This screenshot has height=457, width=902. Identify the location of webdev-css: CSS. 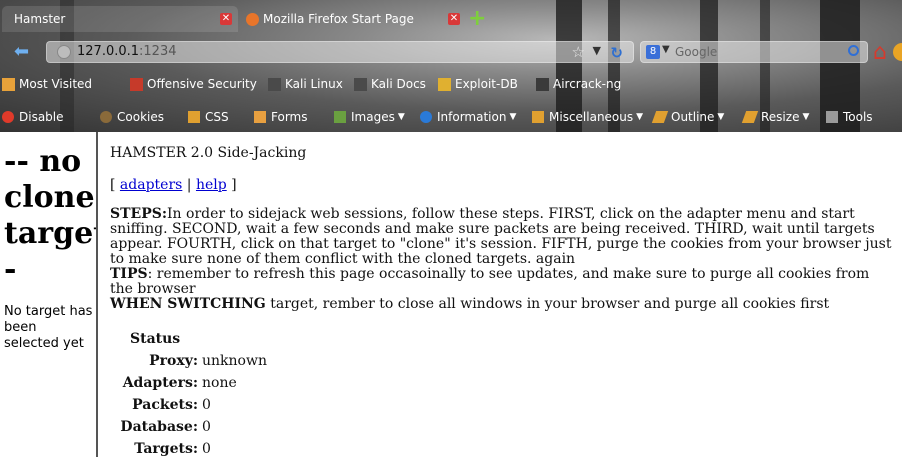
(208, 117).